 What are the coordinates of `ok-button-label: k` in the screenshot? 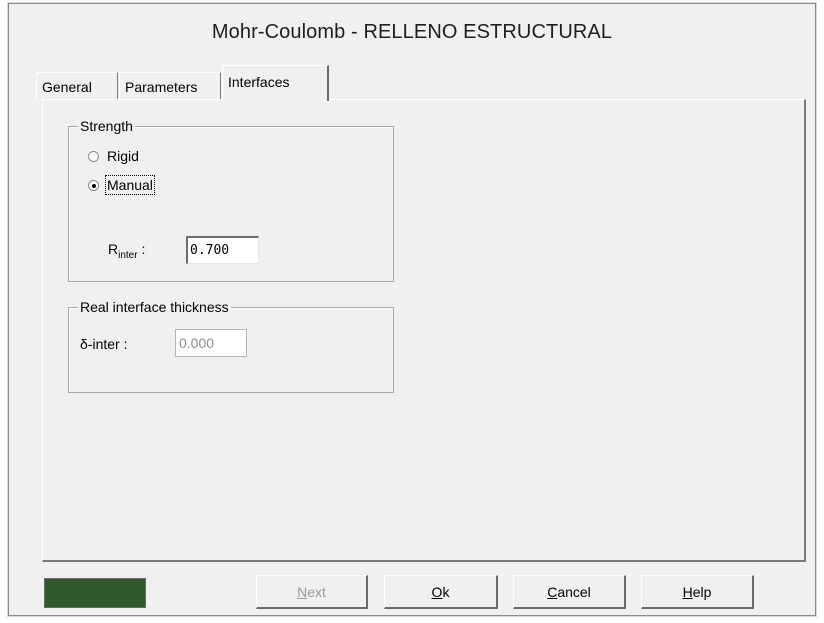 It's located at (446, 592).